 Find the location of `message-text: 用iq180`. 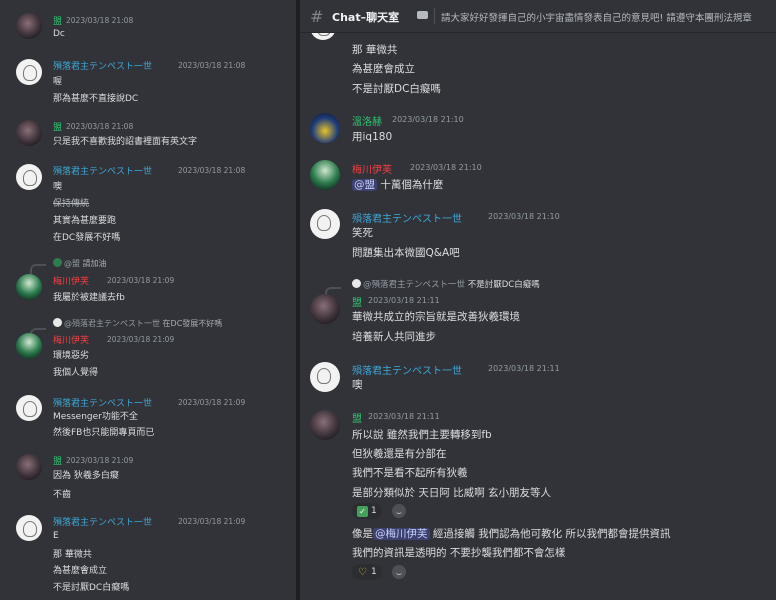

message-text: 用iq180 is located at coordinates (372, 137).